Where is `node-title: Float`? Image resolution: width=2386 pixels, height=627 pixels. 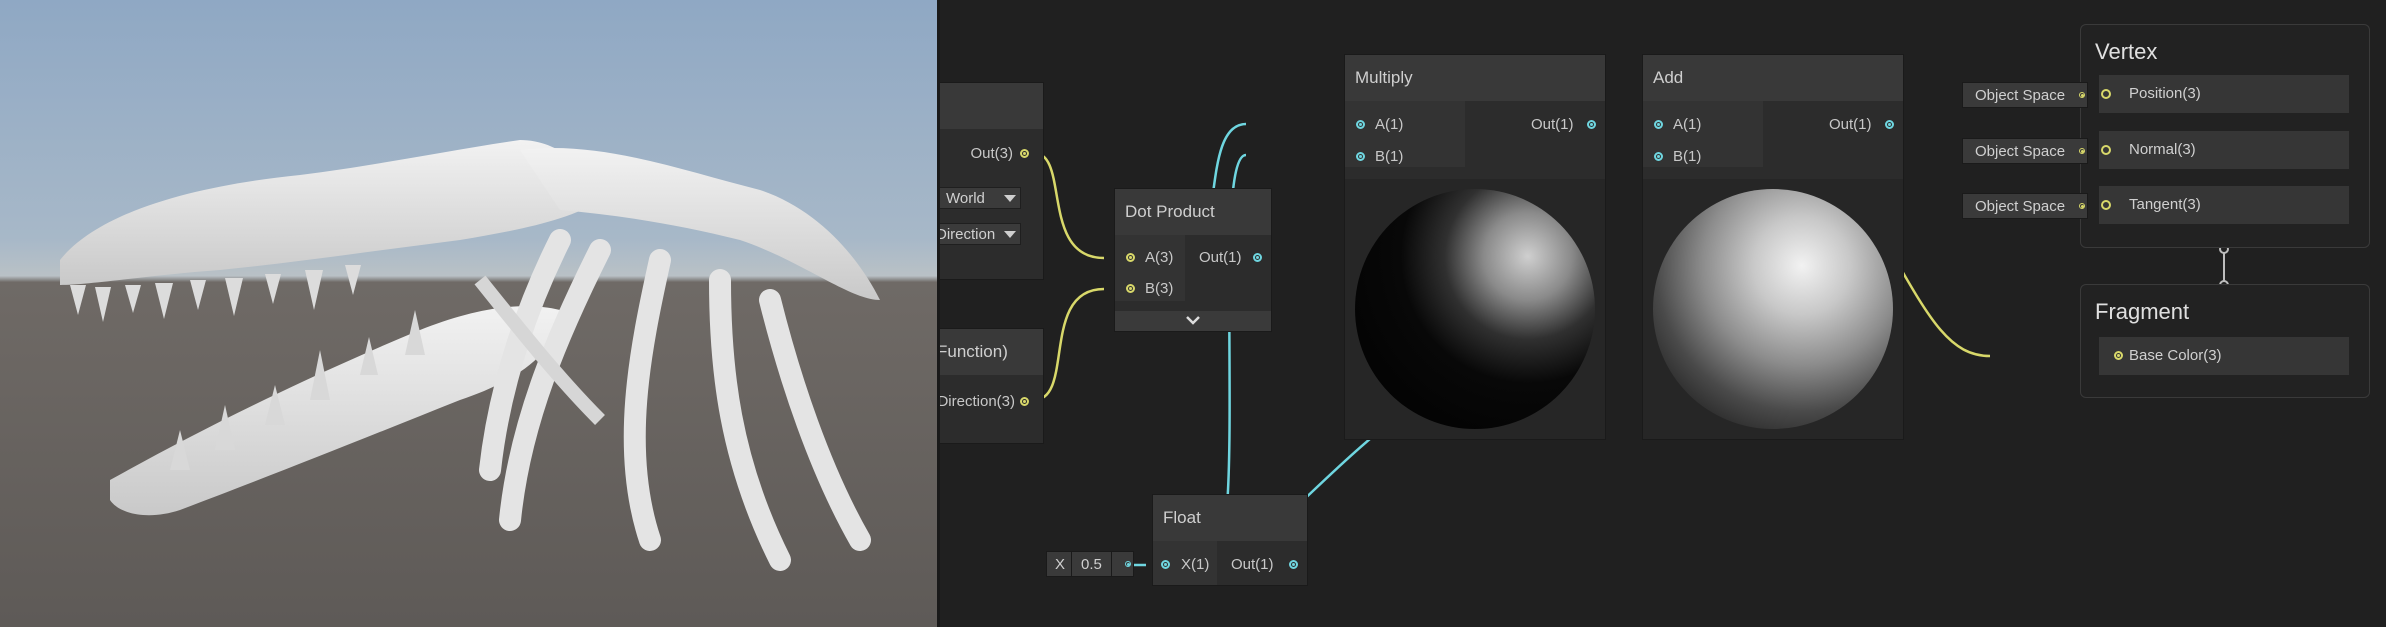
node-title: Float is located at coordinates (1182, 517).